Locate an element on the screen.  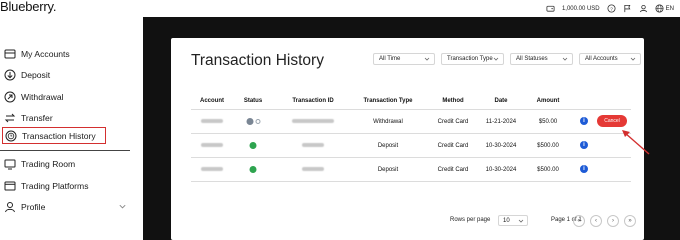
sidebar-item-profile: Profile is located at coordinates (24, 206).